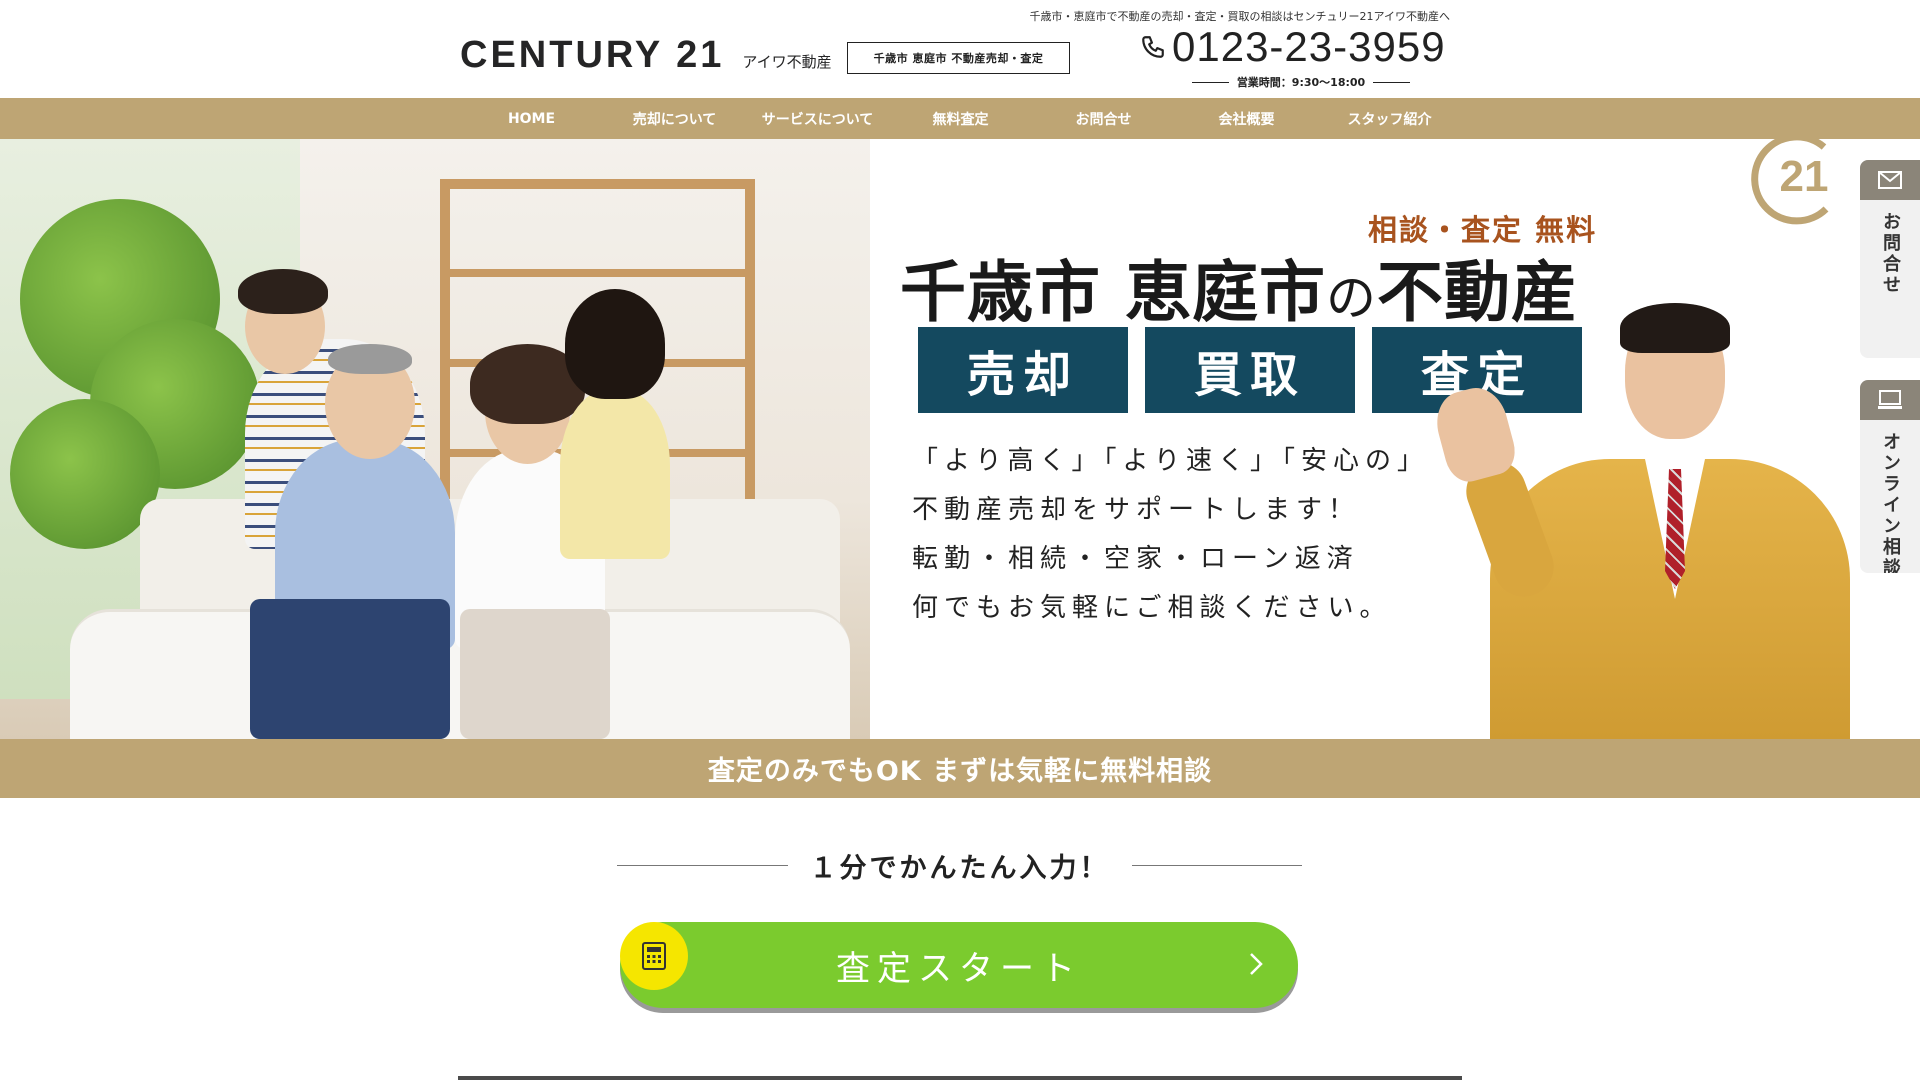 The height and width of the screenshot is (1080, 1920). I want to click on service-box-sell: 売却, so click(1023, 370).